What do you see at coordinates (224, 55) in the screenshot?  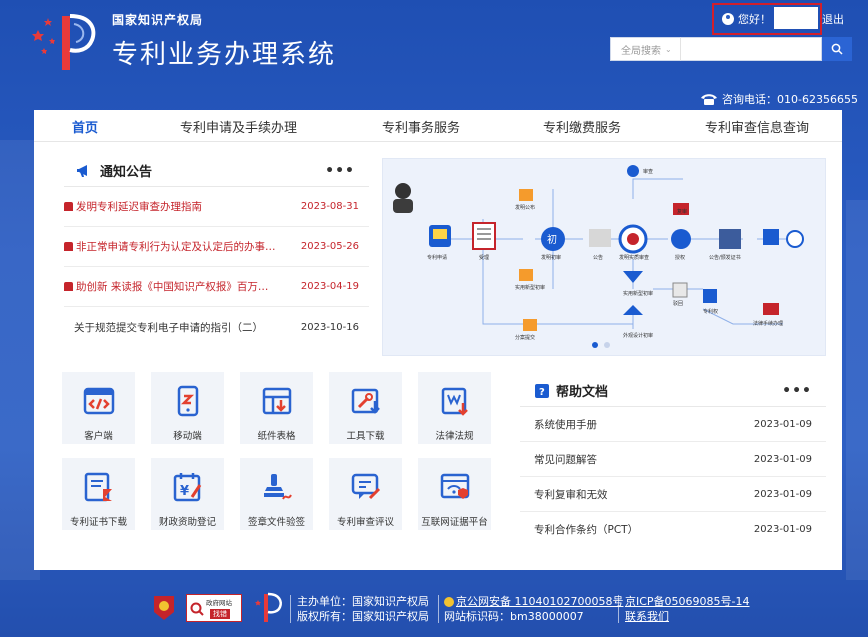 I see `system-title: 专利业务办理系统` at bounding box center [224, 55].